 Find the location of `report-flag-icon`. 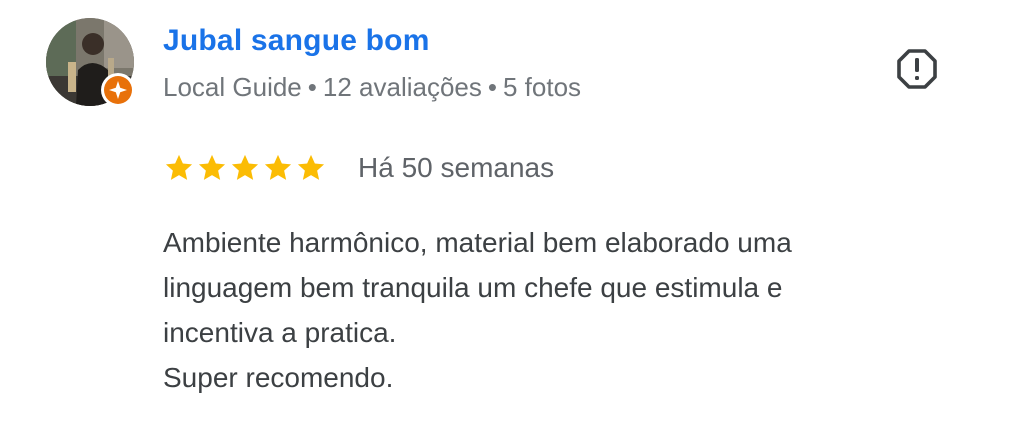

report-flag-icon is located at coordinates (917, 69).